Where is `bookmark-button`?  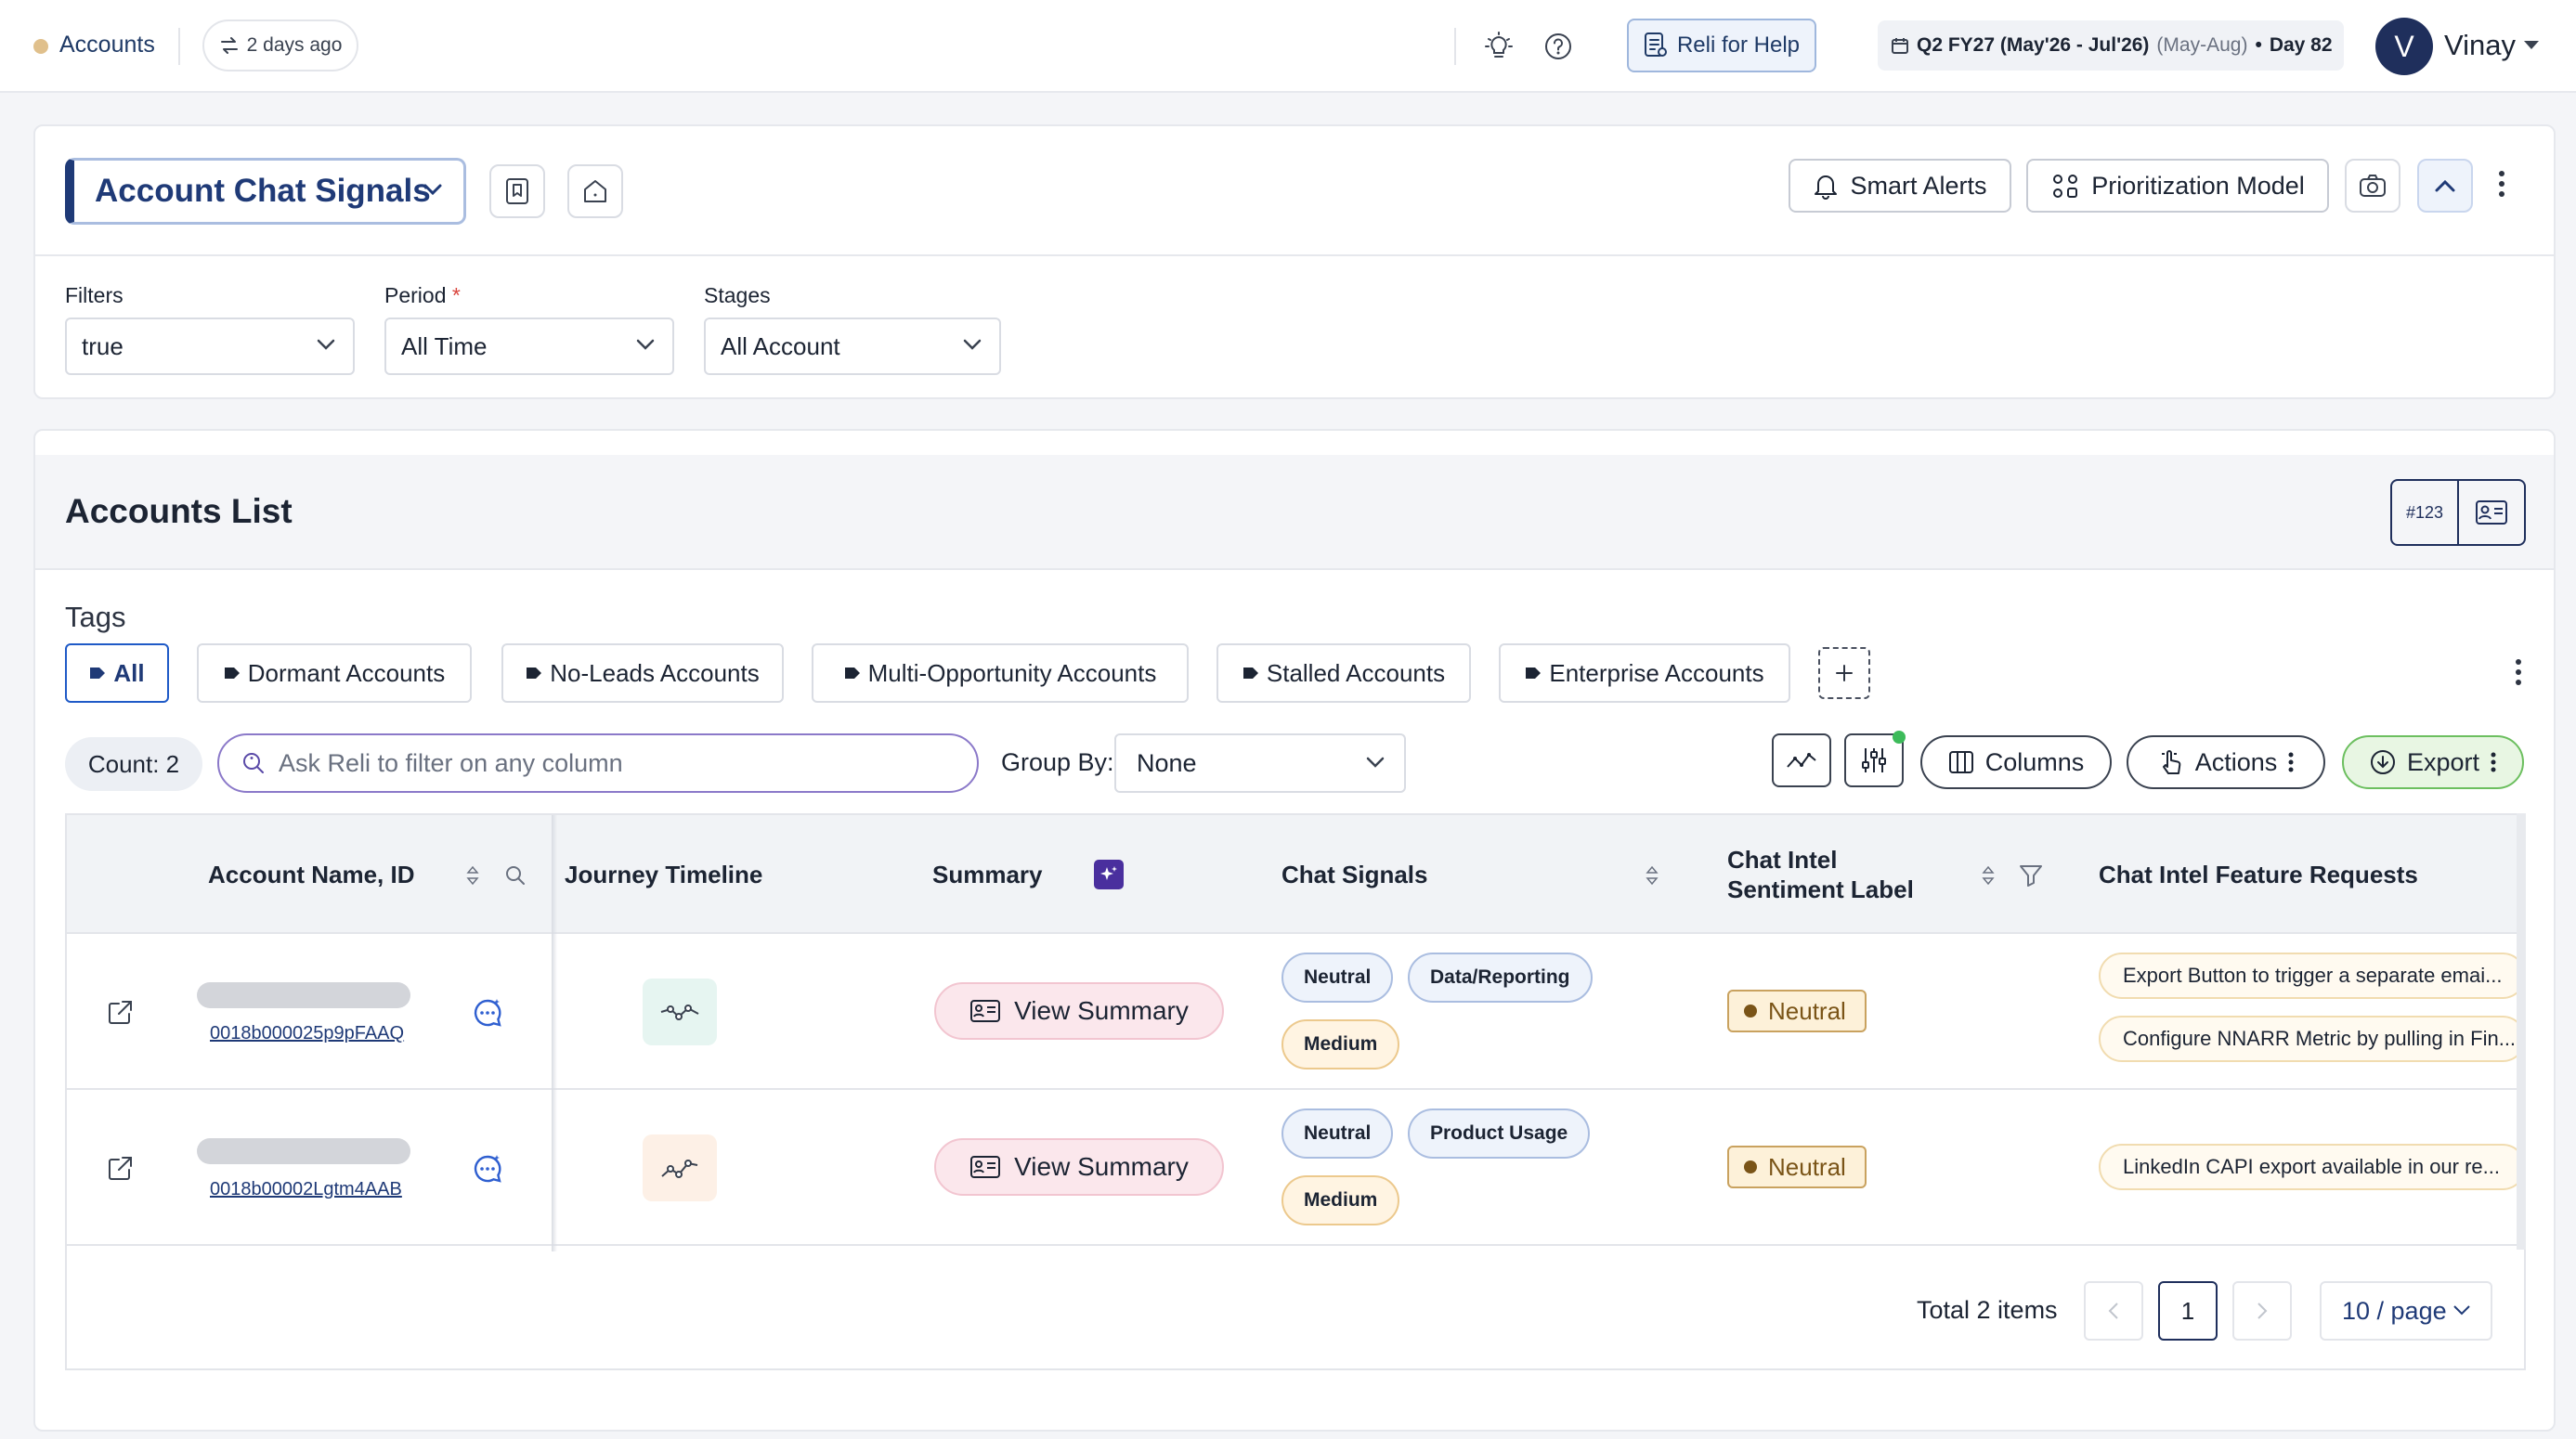
bookmark-button is located at coordinates (517, 191).